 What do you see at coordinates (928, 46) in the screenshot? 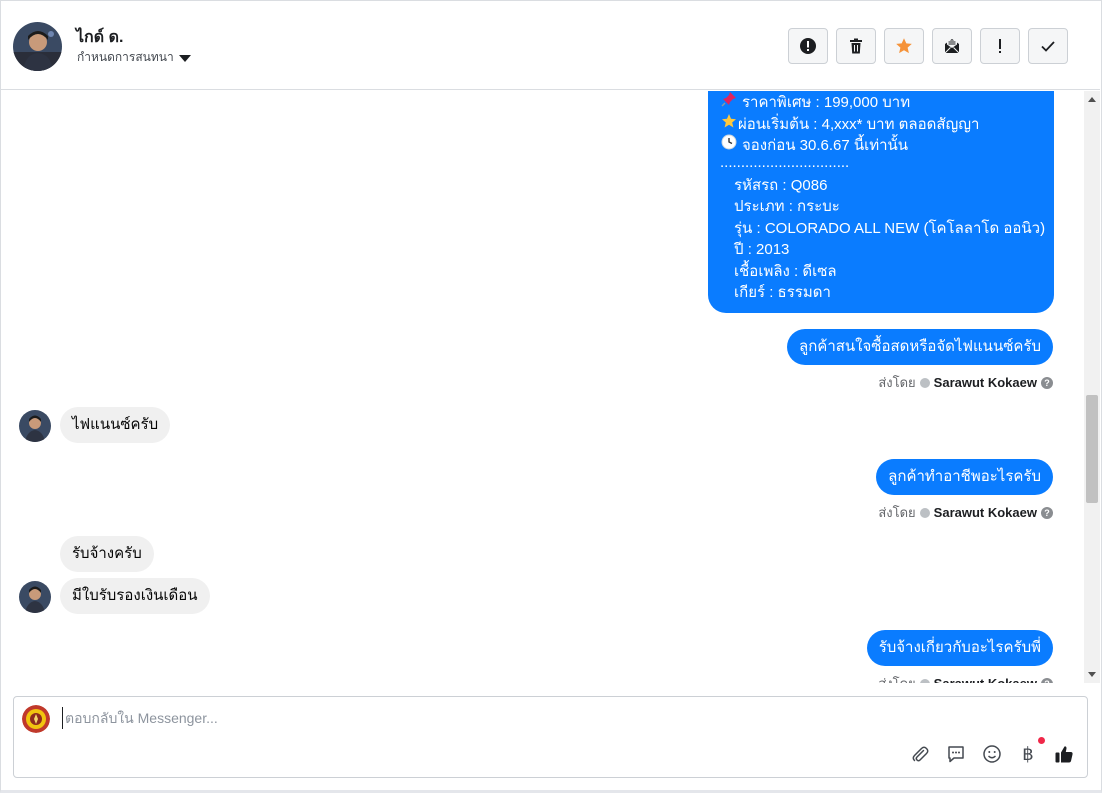
I see `conversation-actions` at bounding box center [928, 46].